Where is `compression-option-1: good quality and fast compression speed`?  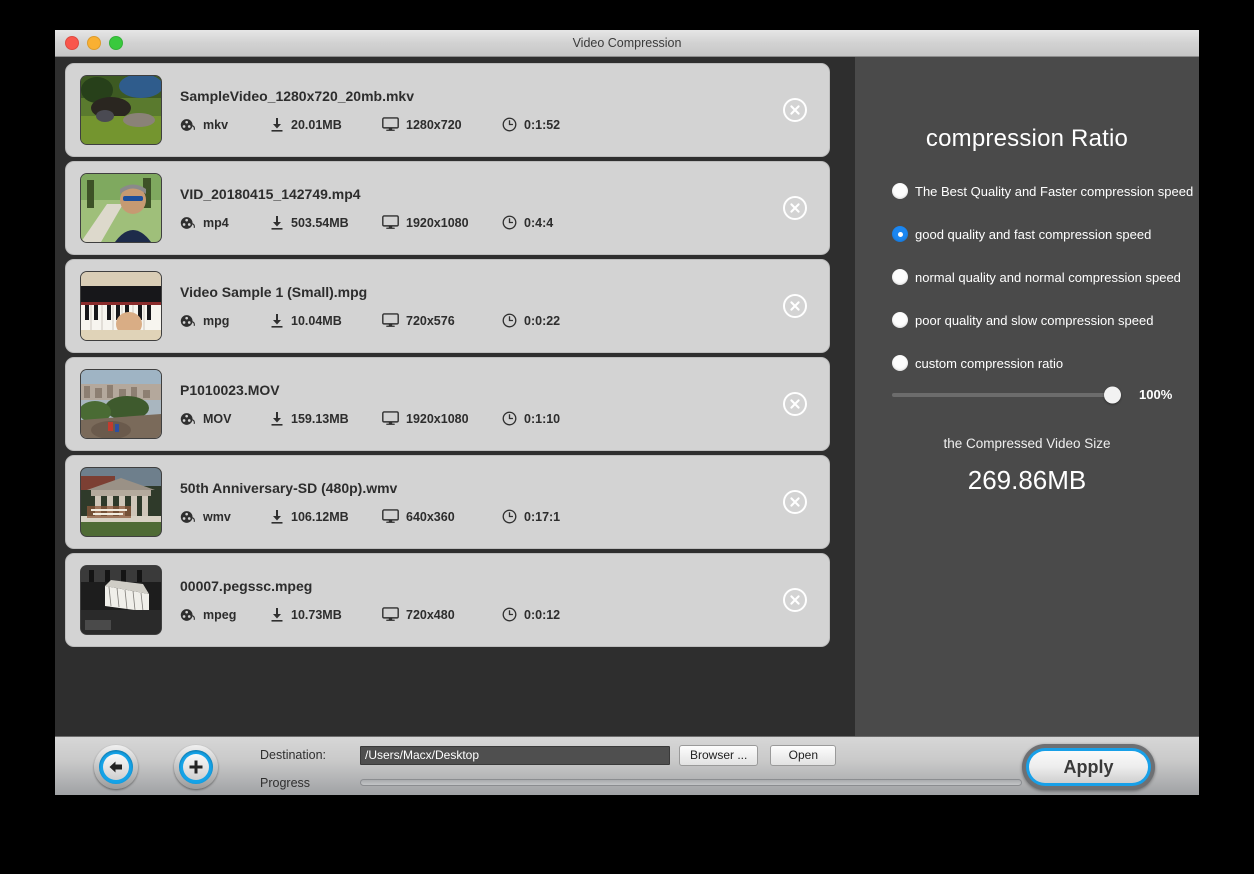 compression-option-1: good quality and fast compression speed is located at coordinates (1045, 234).